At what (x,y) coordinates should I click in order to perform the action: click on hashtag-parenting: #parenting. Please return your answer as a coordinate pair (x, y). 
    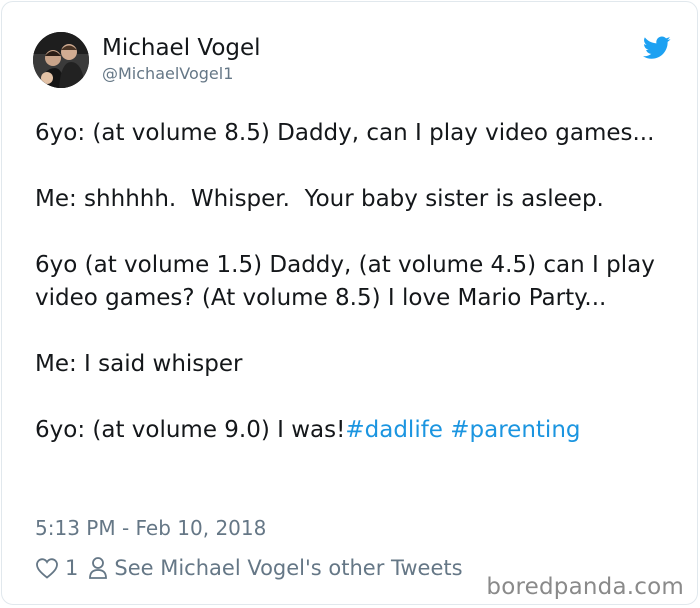
    Looking at the image, I should click on (515, 430).